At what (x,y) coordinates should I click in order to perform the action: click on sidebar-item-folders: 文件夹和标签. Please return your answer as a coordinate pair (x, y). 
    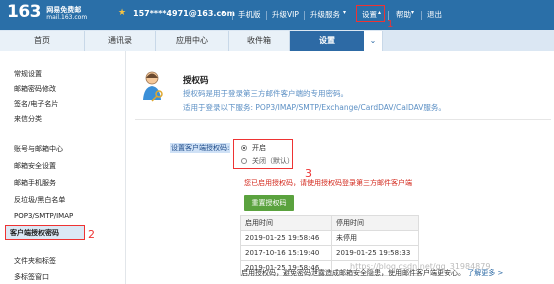
    Looking at the image, I should click on (35, 261).